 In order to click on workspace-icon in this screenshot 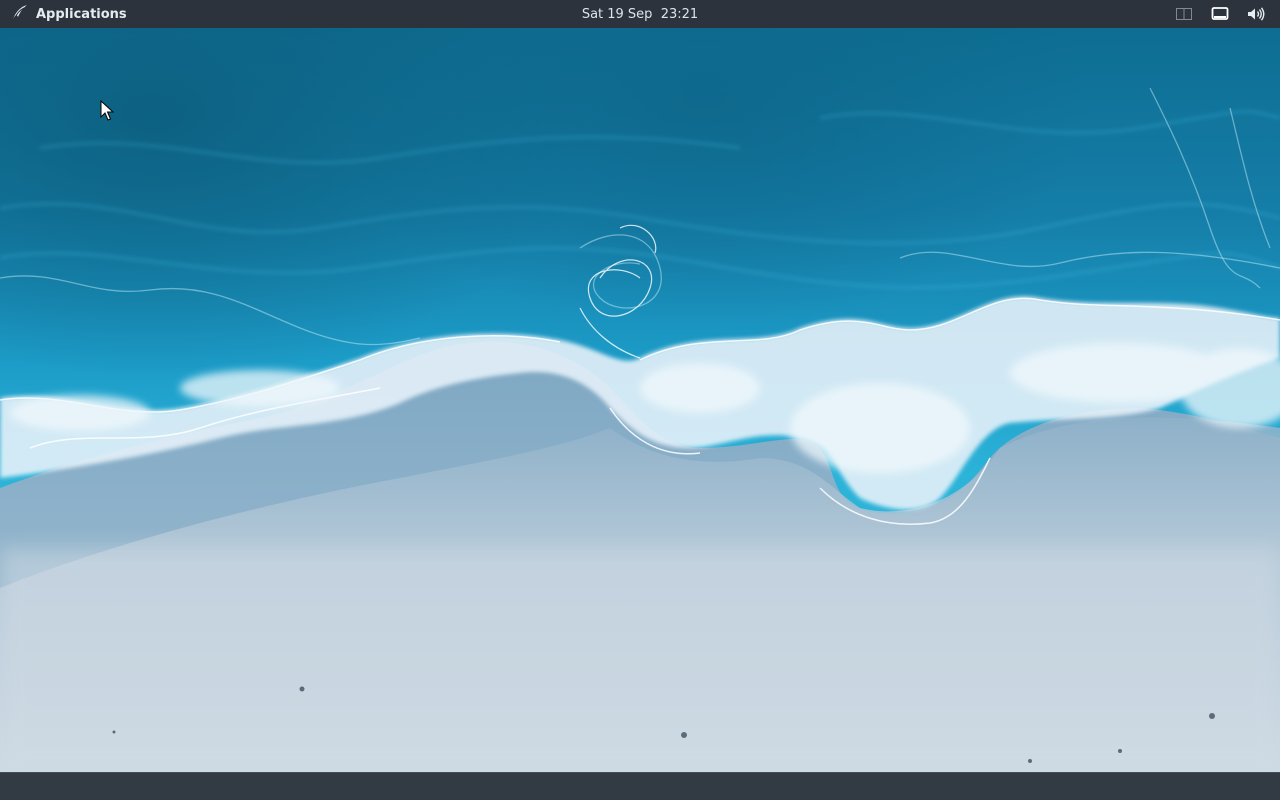, I will do `click(1184, 14)`.